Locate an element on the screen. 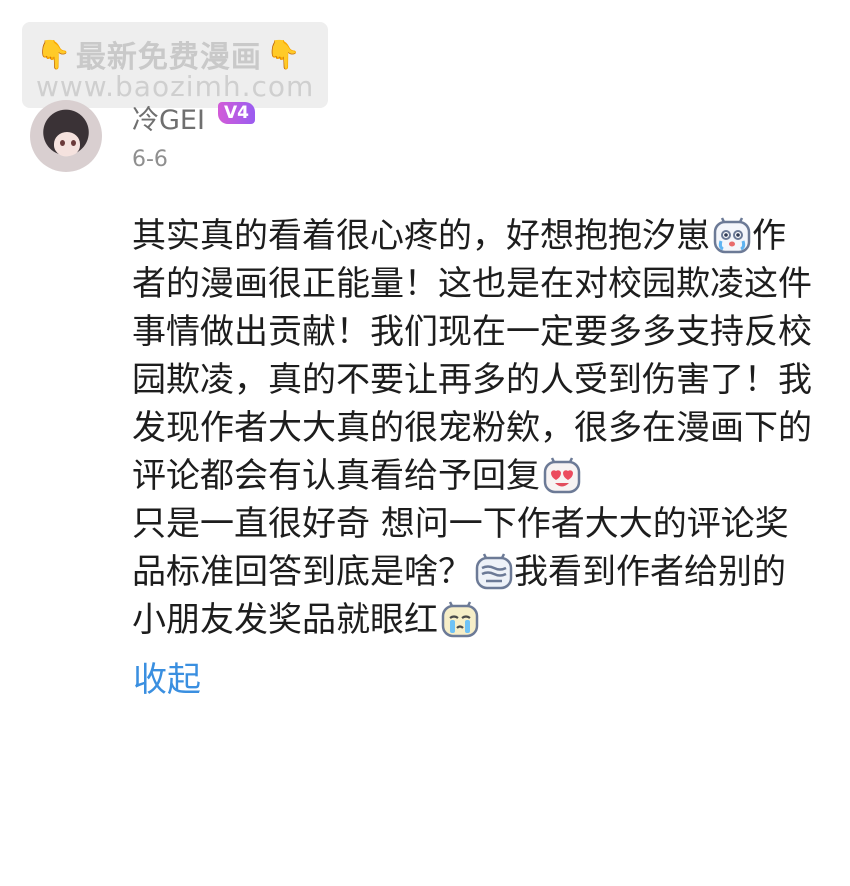 This screenshot has width=850, height=886. username: 冷GEI is located at coordinates (168, 117).